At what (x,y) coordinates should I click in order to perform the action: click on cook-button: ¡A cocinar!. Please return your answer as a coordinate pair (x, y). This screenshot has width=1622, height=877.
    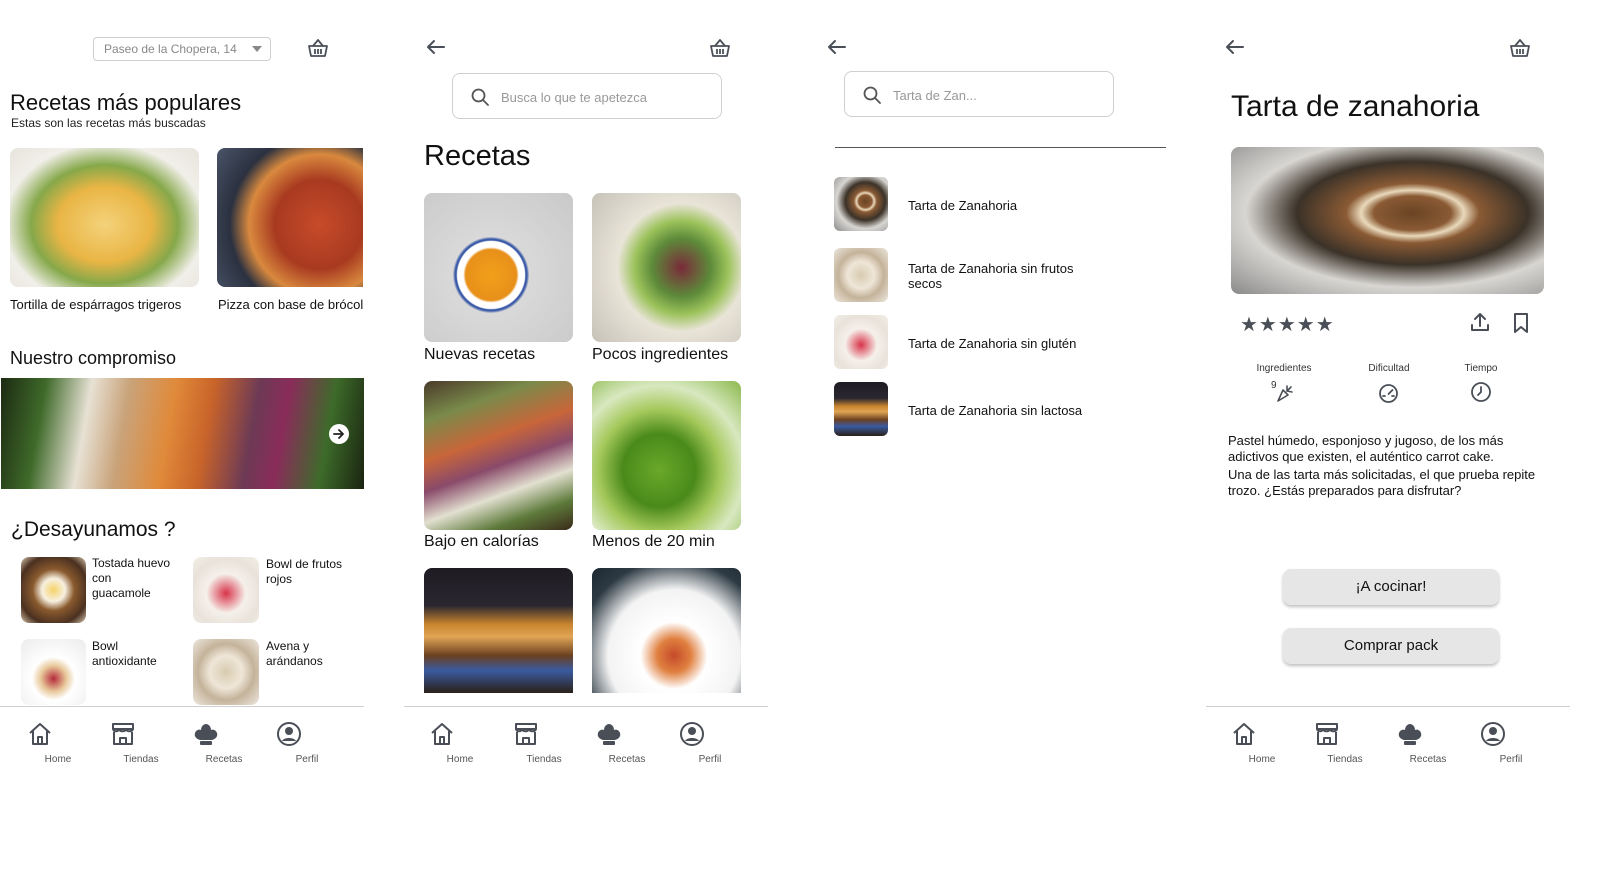
    Looking at the image, I should click on (1391, 587).